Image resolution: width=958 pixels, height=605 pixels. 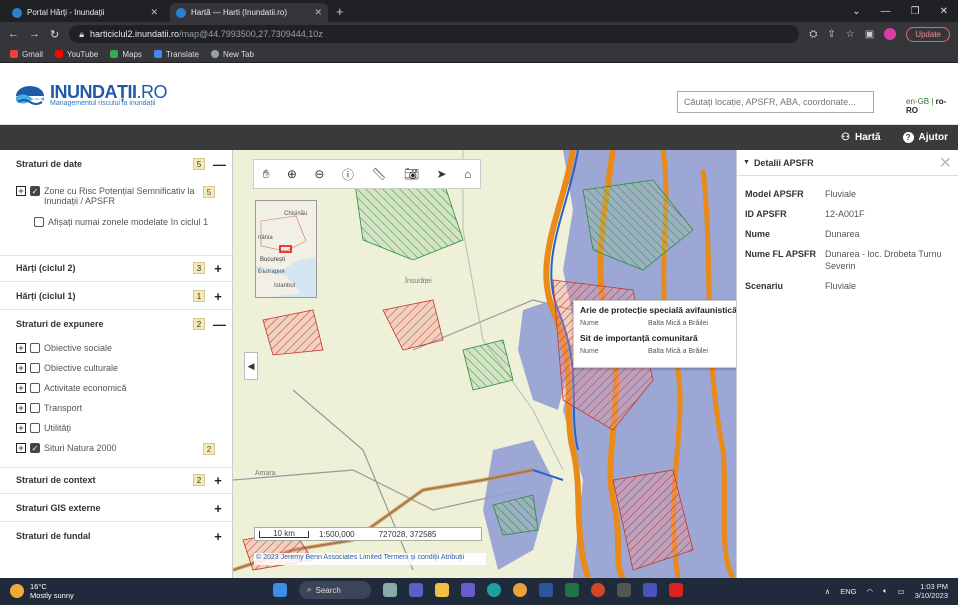 What do you see at coordinates (116, 164) in the screenshot?
I see `section-header: Straturi de date 5—` at bounding box center [116, 164].